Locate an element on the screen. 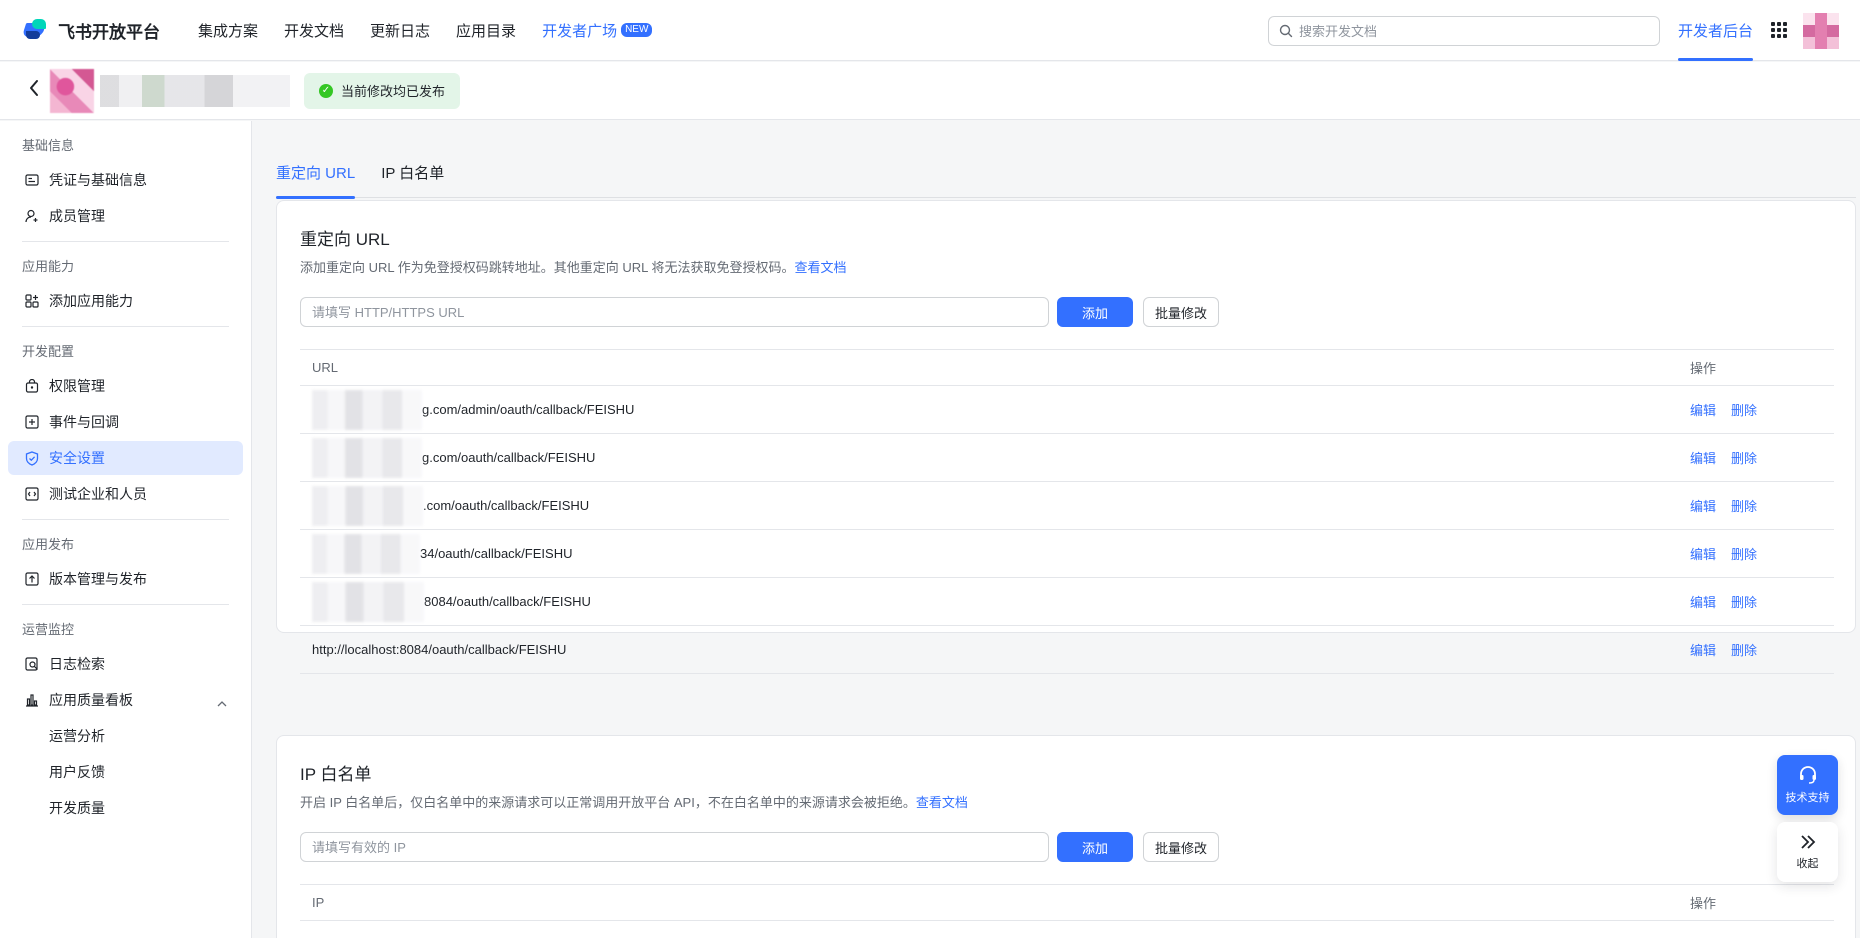 The height and width of the screenshot is (938, 1860). app-grid-icon is located at coordinates (1779, 30).